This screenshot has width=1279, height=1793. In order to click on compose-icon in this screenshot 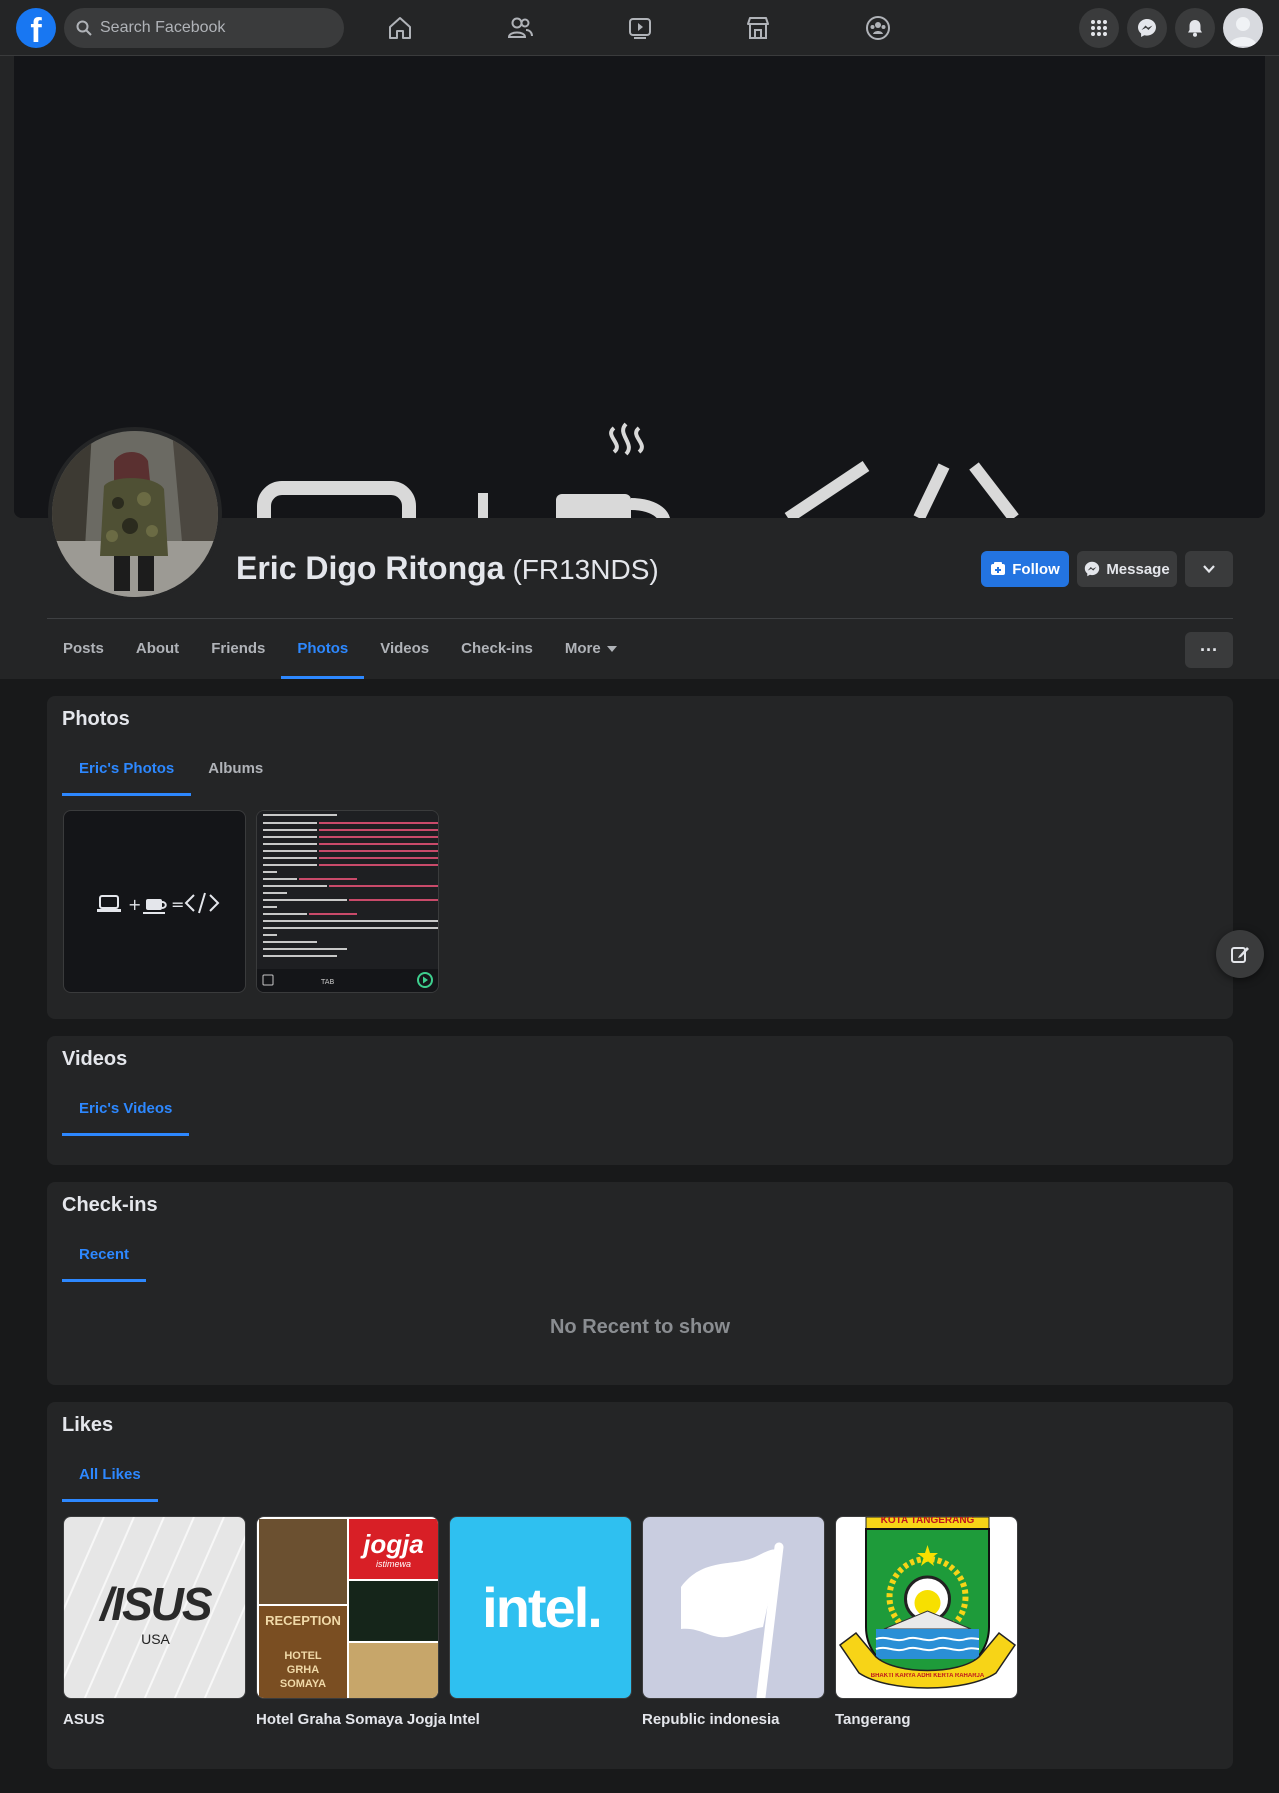, I will do `click(1240, 955)`.